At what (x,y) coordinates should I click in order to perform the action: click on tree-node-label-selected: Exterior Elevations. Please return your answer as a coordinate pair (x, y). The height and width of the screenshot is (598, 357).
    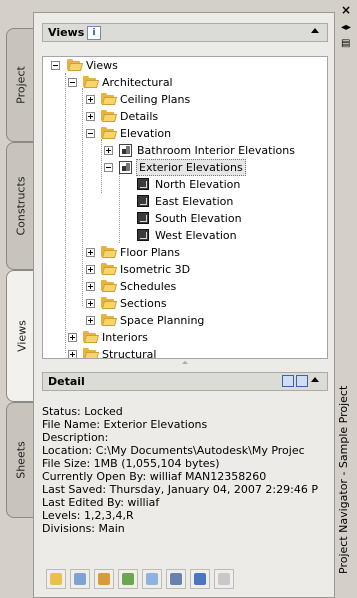
    Looking at the image, I should click on (191, 167).